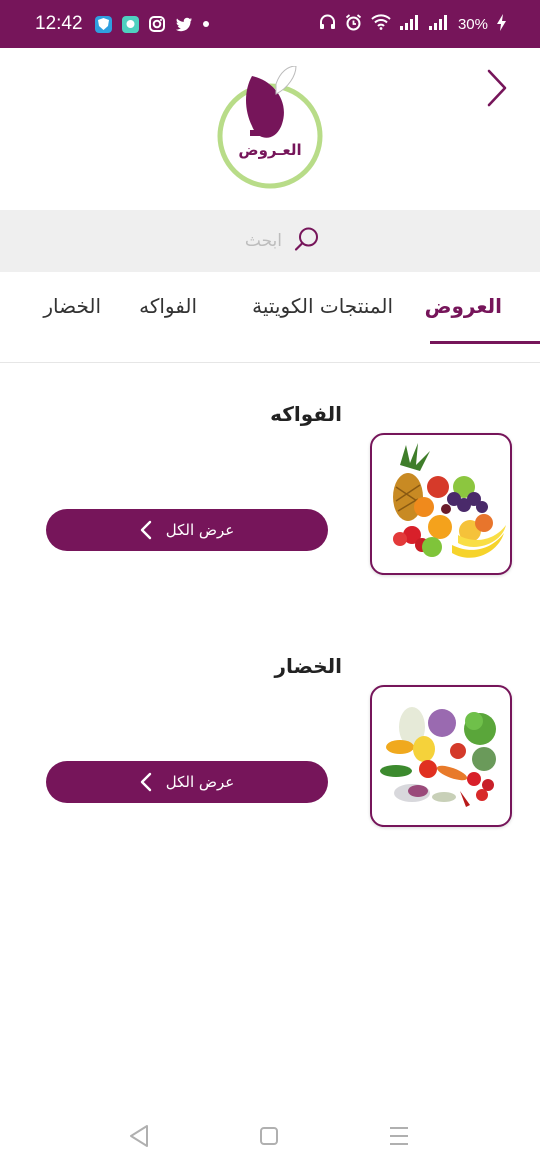 The image size is (540, 1170). I want to click on status-bar: 12:42 30%, so click(270, 24).